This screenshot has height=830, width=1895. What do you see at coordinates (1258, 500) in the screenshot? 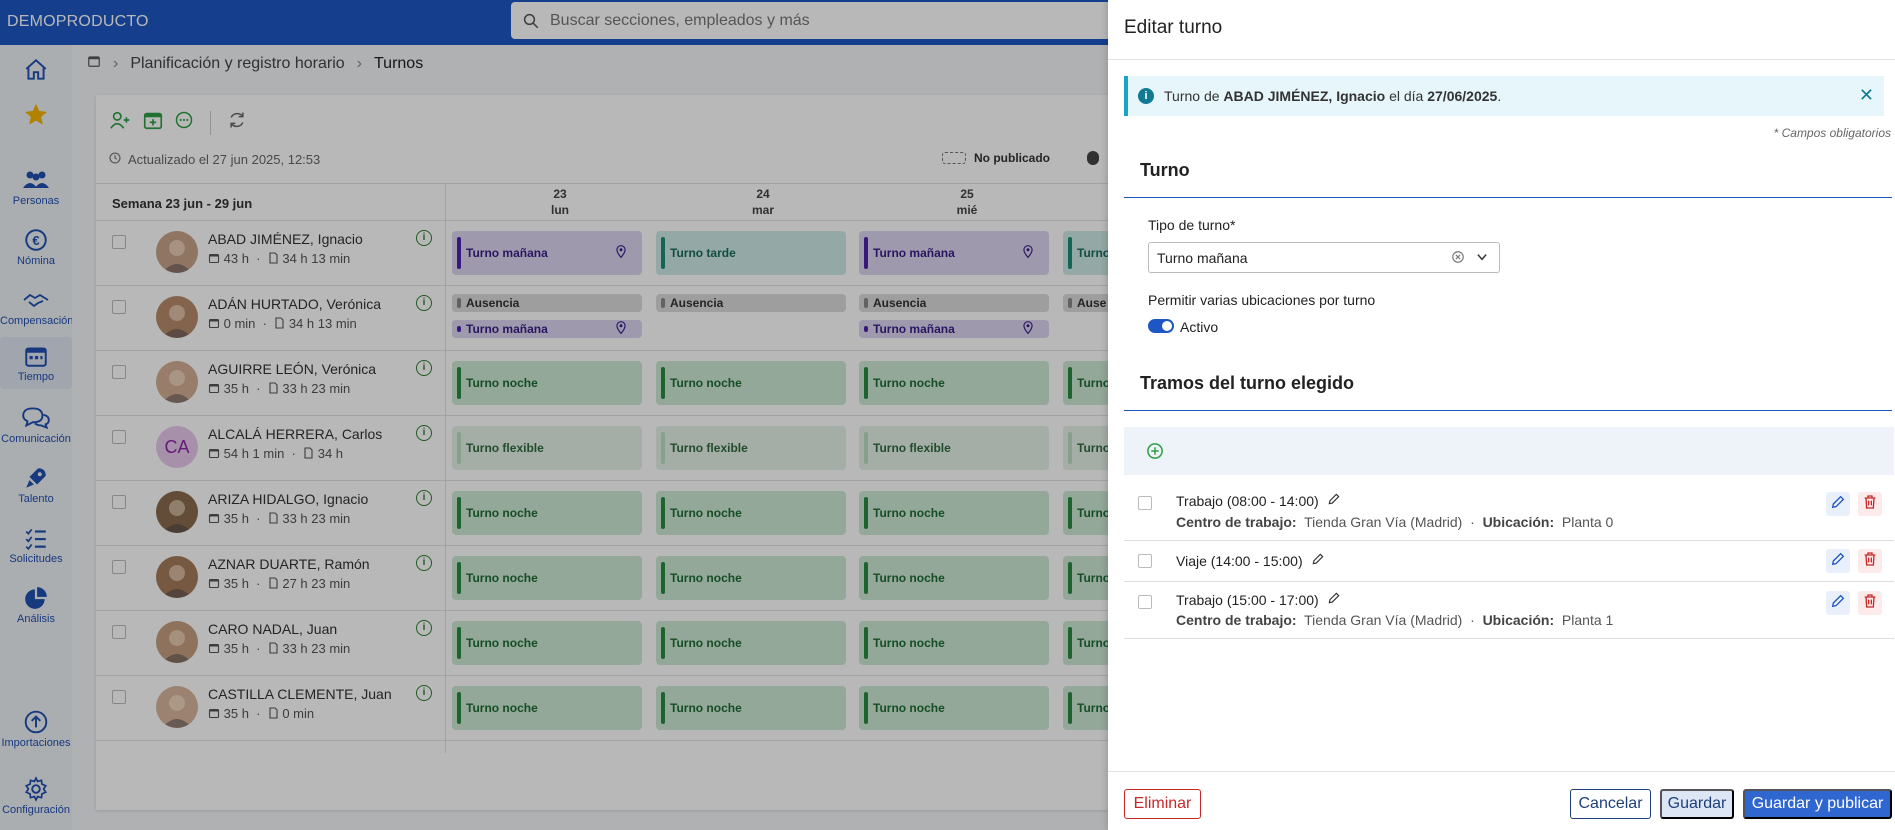
I see `segment-title: Trabajo (08:00 - 14:00)` at bounding box center [1258, 500].